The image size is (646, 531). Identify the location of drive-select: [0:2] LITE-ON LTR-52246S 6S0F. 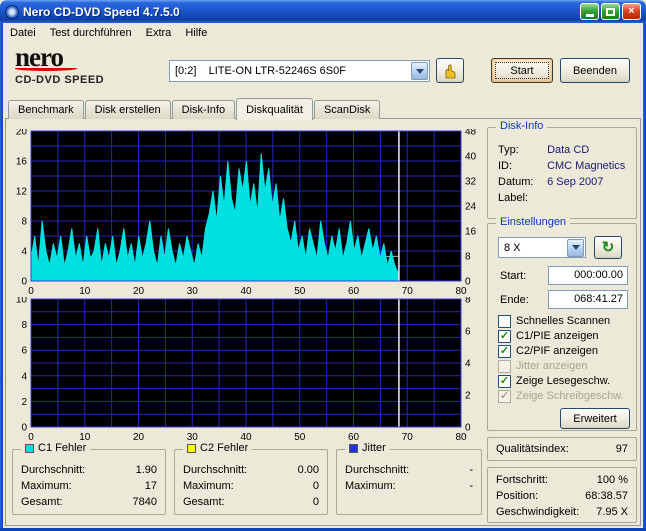
(299, 71).